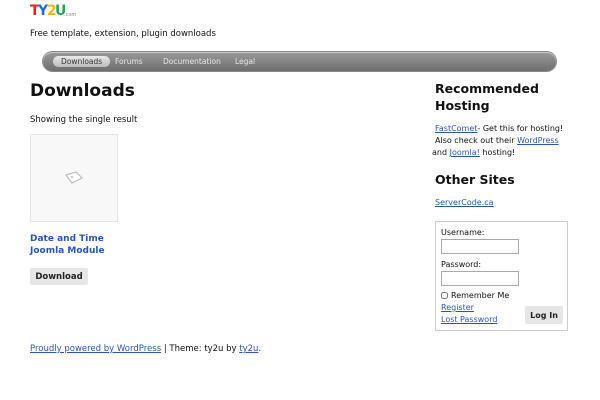 The height and width of the screenshot is (400, 600). I want to click on main-navigation: Downloads Forums Documentation Legal, so click(299, 61).